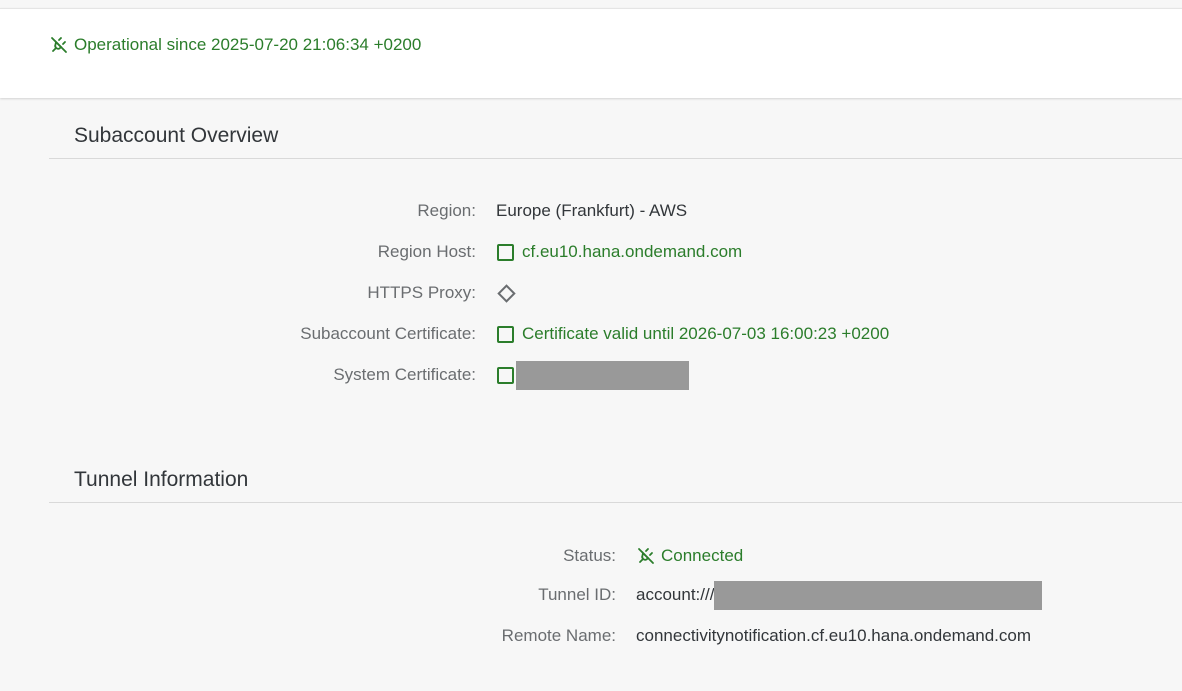 The image size is (1182, 691). What do you see at coordinates (577, 594) in the screenshot?
I see `tunnel-id-label: Tunnel ID:` at bounding box center [577, 594].